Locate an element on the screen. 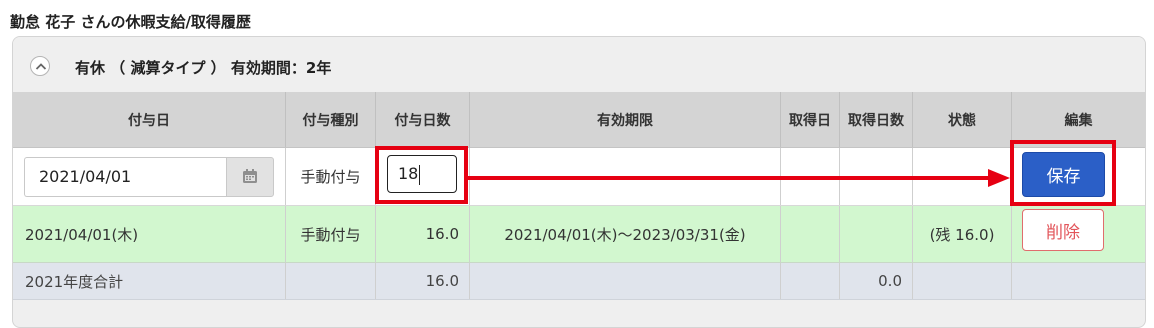  total-grant-days: 16.0 is located at coordinates (423, 281).